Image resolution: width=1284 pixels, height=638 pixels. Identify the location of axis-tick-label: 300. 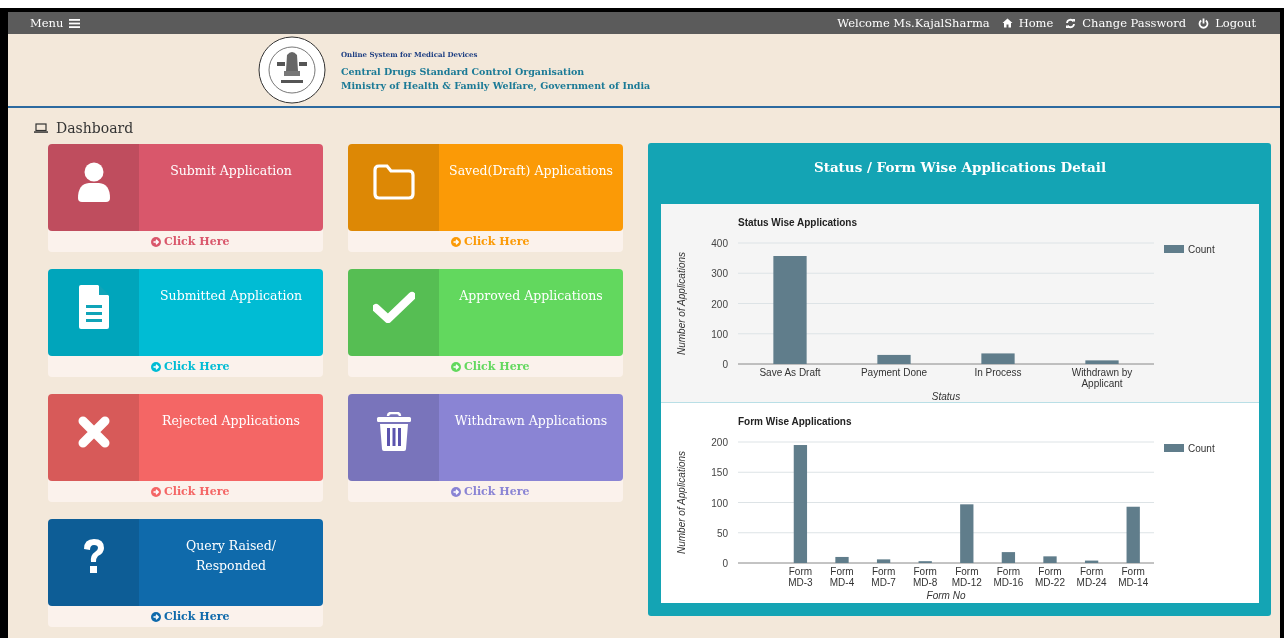
(719, 274).